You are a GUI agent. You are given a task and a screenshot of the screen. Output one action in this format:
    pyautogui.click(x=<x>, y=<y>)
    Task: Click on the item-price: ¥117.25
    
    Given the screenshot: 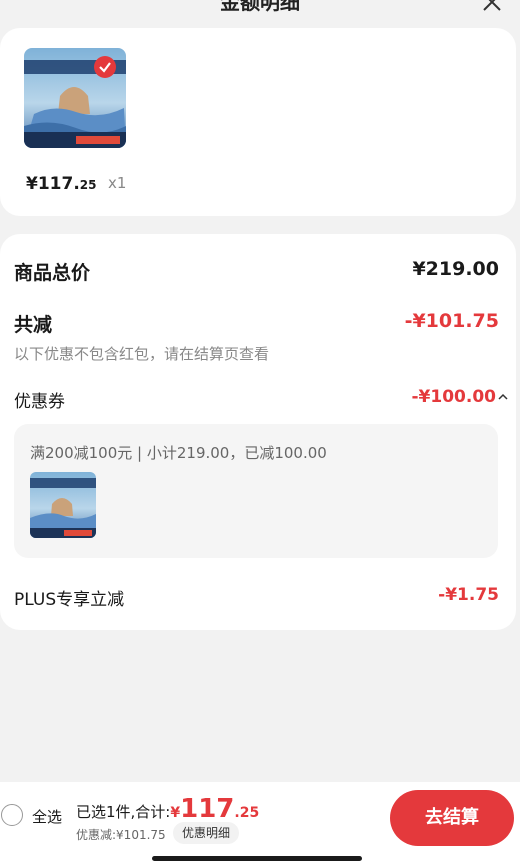 What is the action you would take?
    pyautogui.click(x=61, y=184)
    